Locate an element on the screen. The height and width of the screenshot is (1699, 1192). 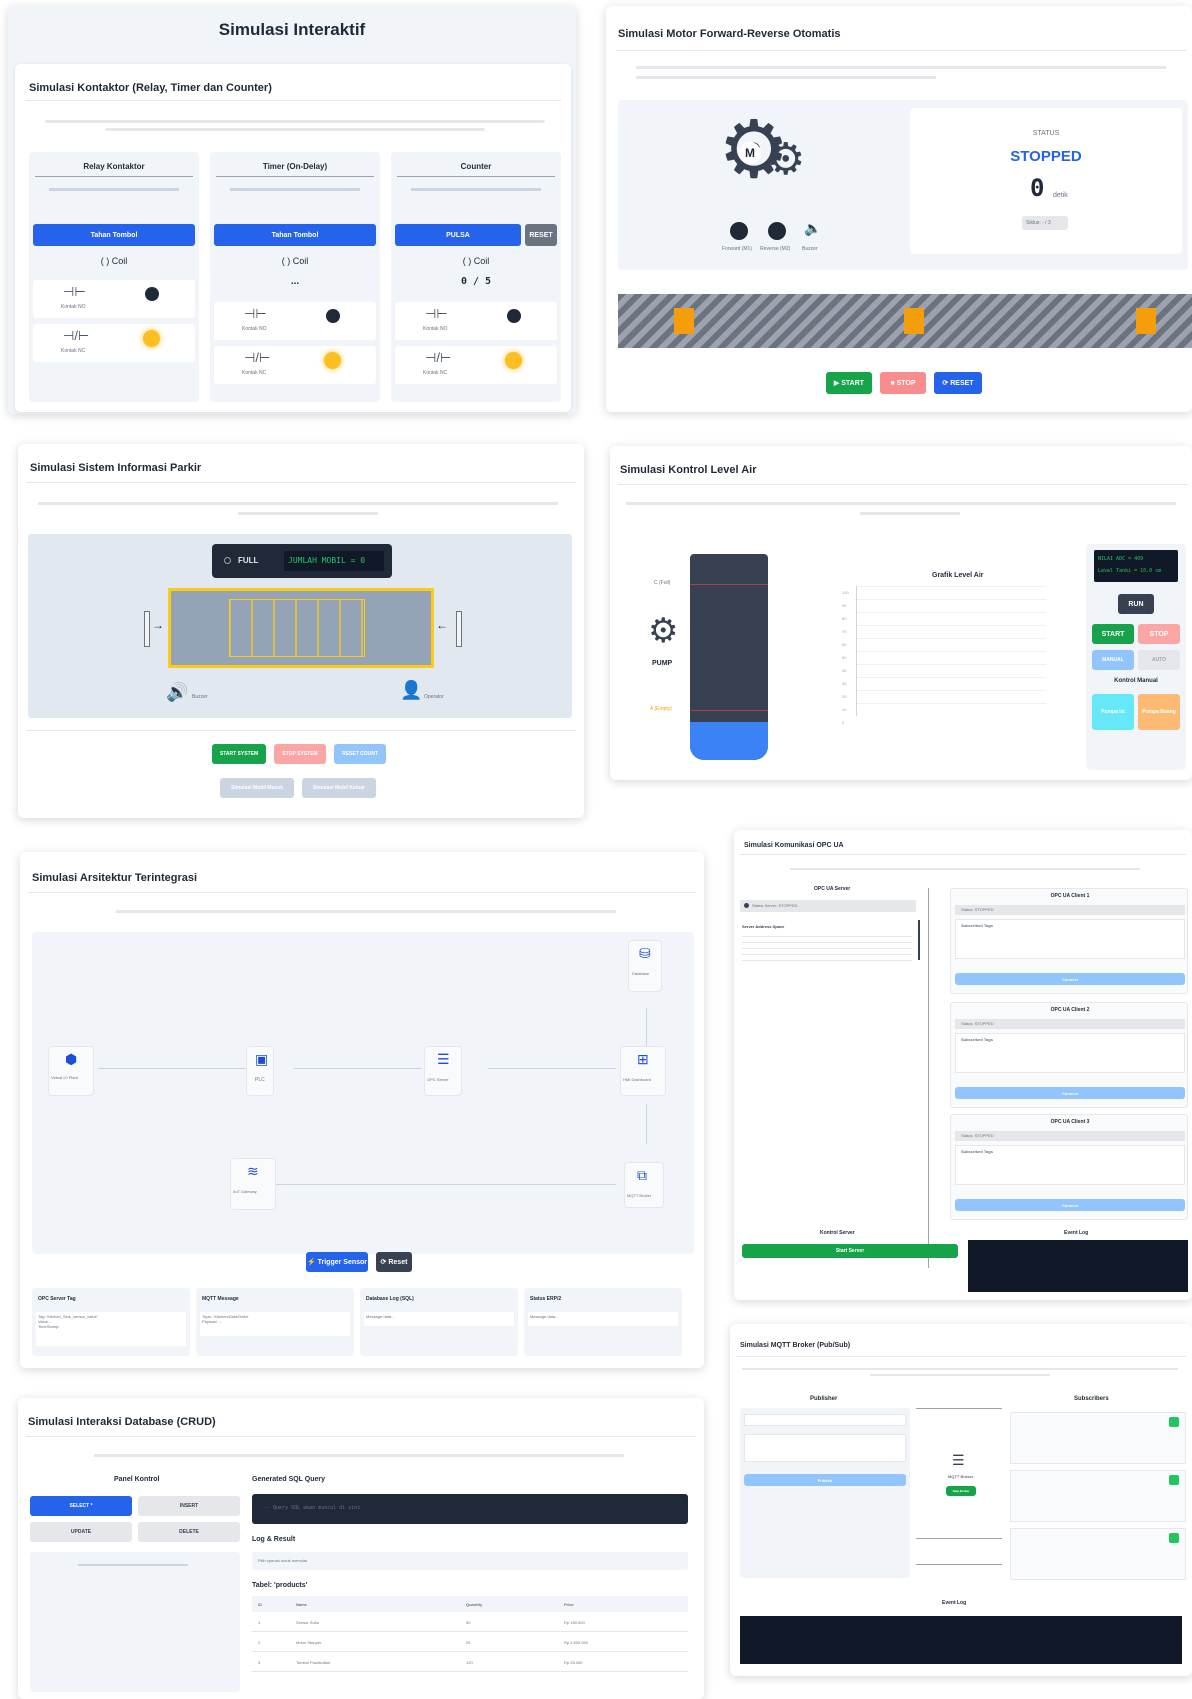
table-label: Tabel: 'products' is located at coordinates (280, 1585).